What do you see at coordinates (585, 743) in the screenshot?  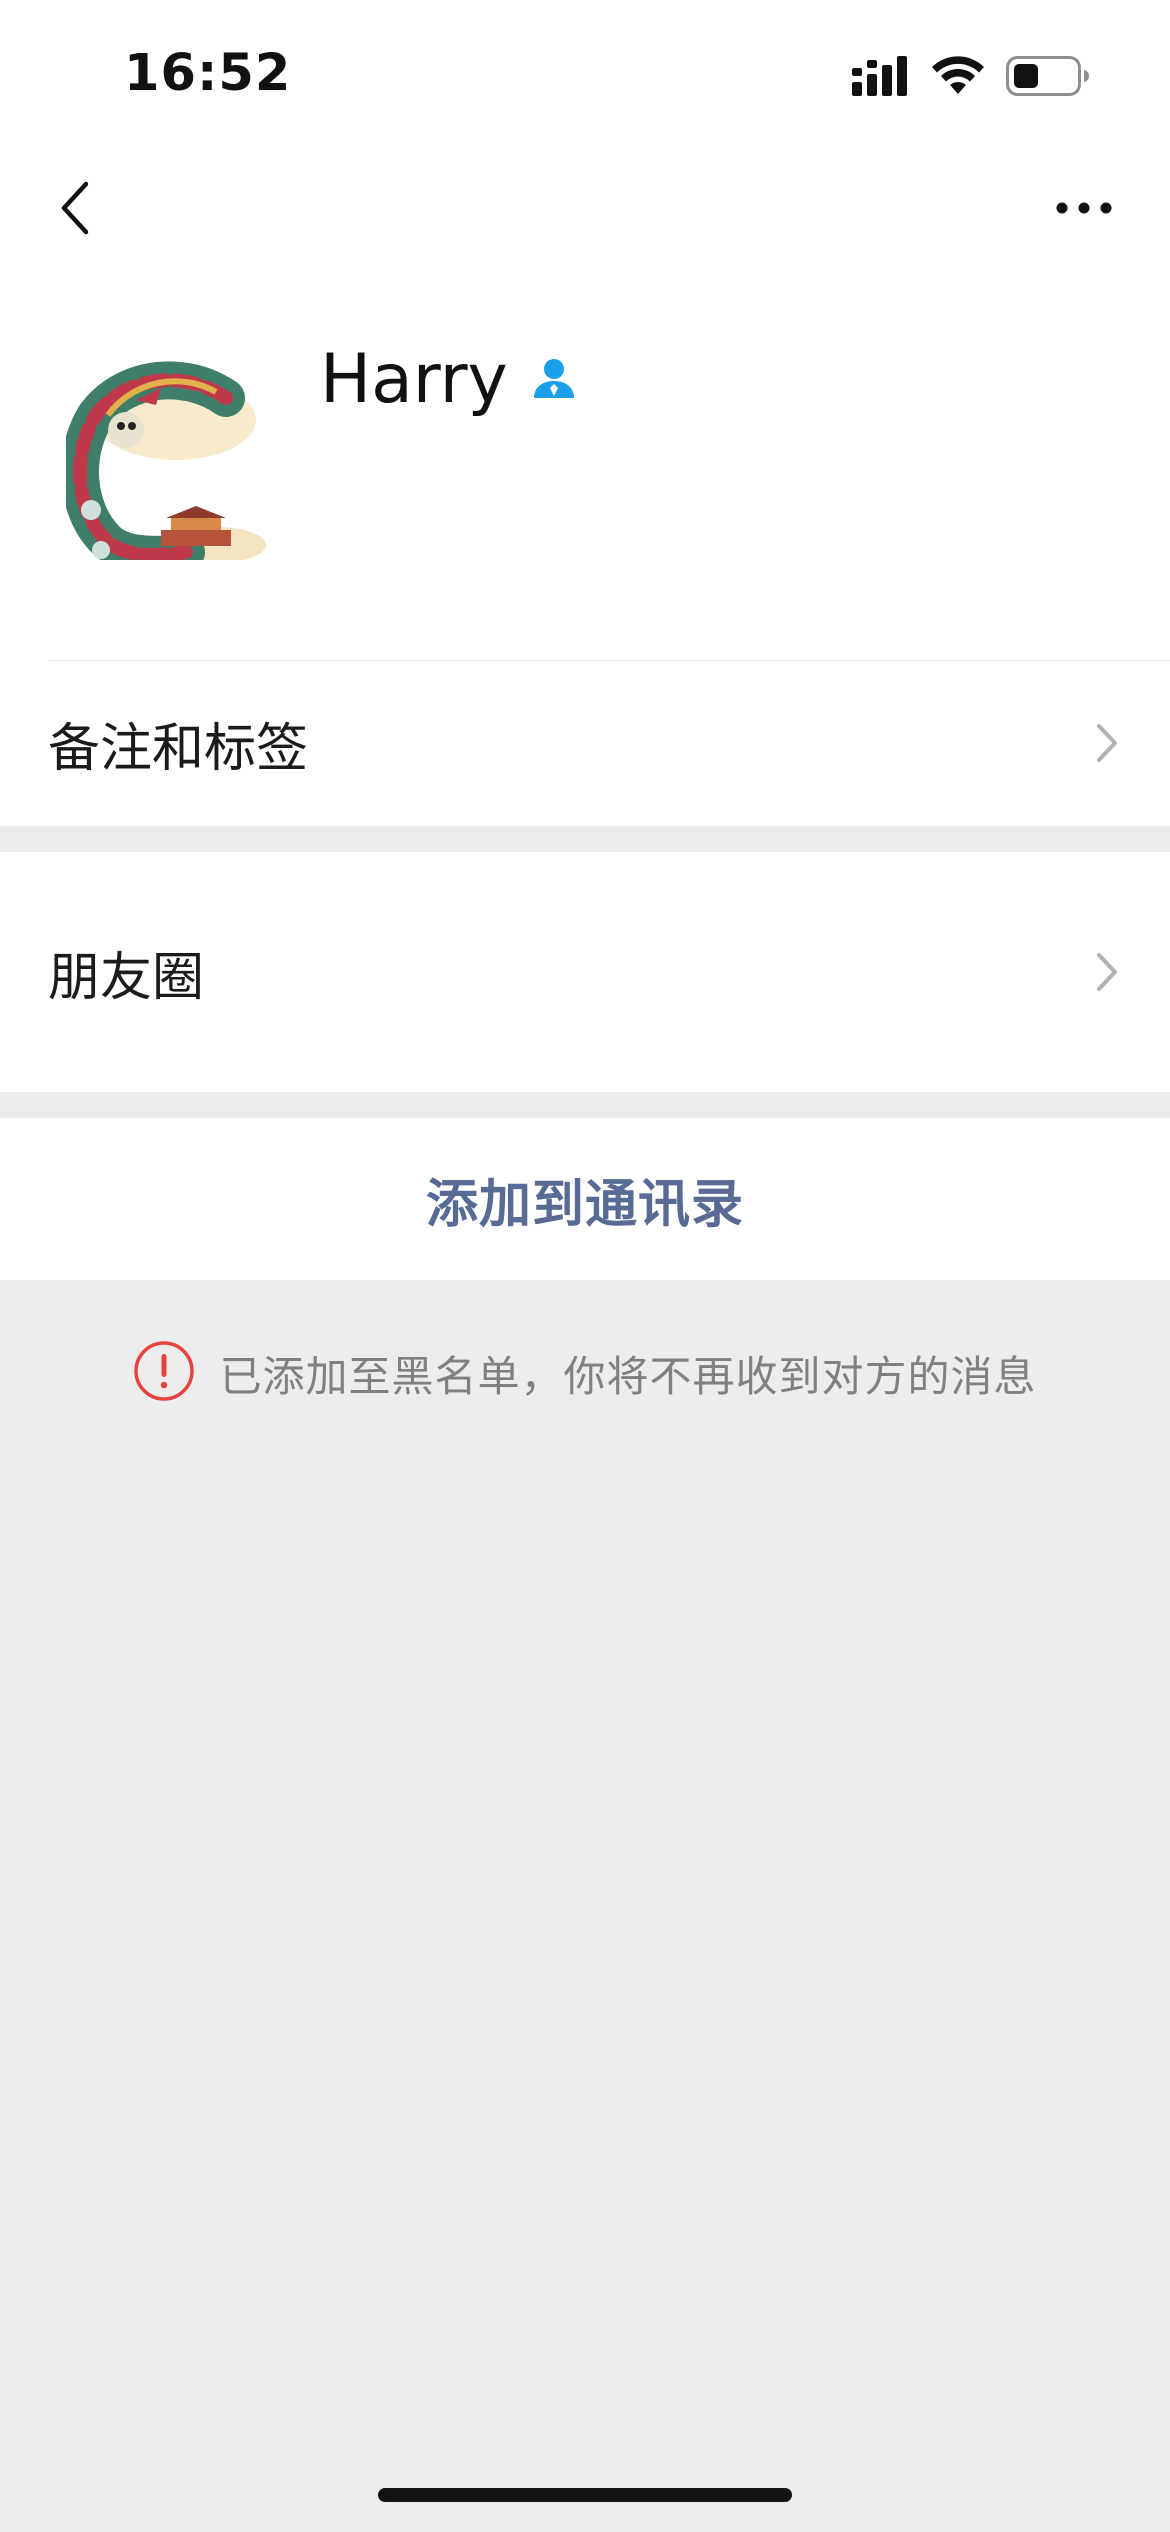 I see `cell-remarks-and-tags: 备注和标签` at bounding box center [585, 743].